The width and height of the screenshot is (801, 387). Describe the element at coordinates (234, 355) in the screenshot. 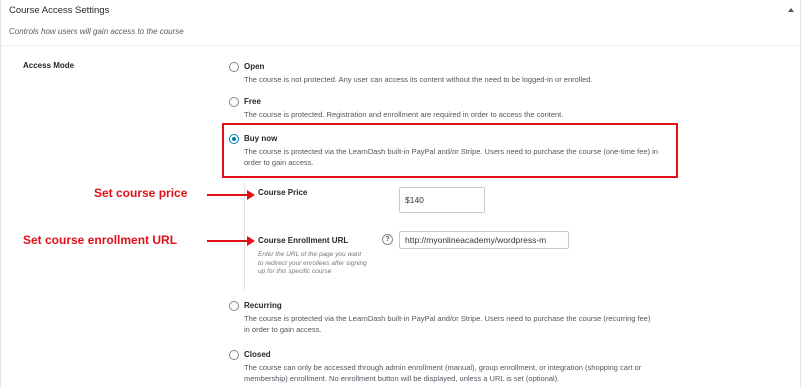

I see `radio-closed` at that location.